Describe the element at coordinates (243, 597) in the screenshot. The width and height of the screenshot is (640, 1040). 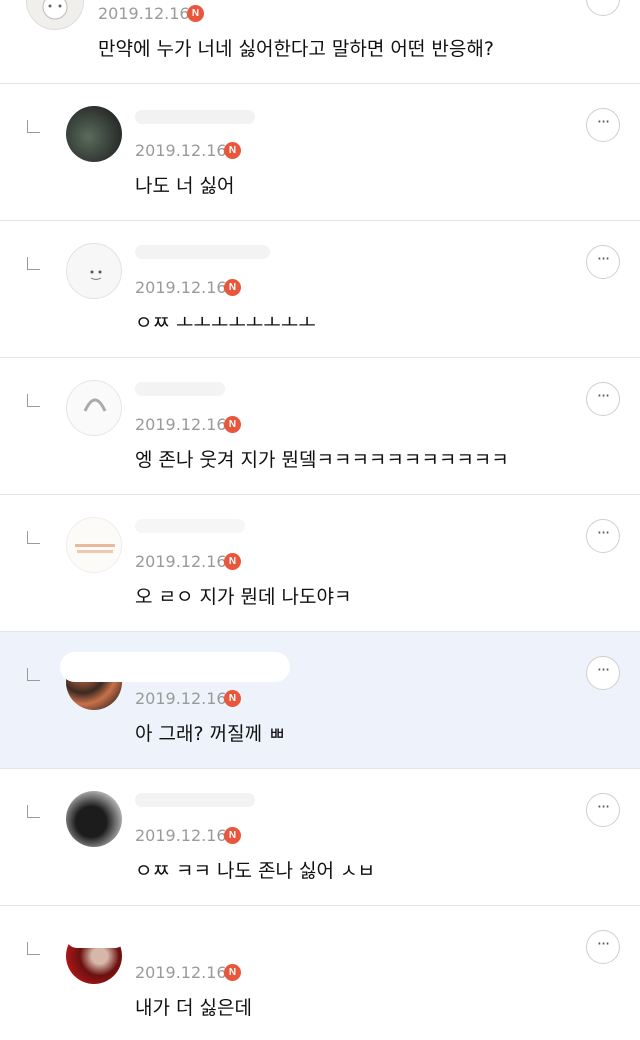
I see `comment-text: 오 ㄹㅇ 지가 뭔데 나도야ㅋ` at that location.